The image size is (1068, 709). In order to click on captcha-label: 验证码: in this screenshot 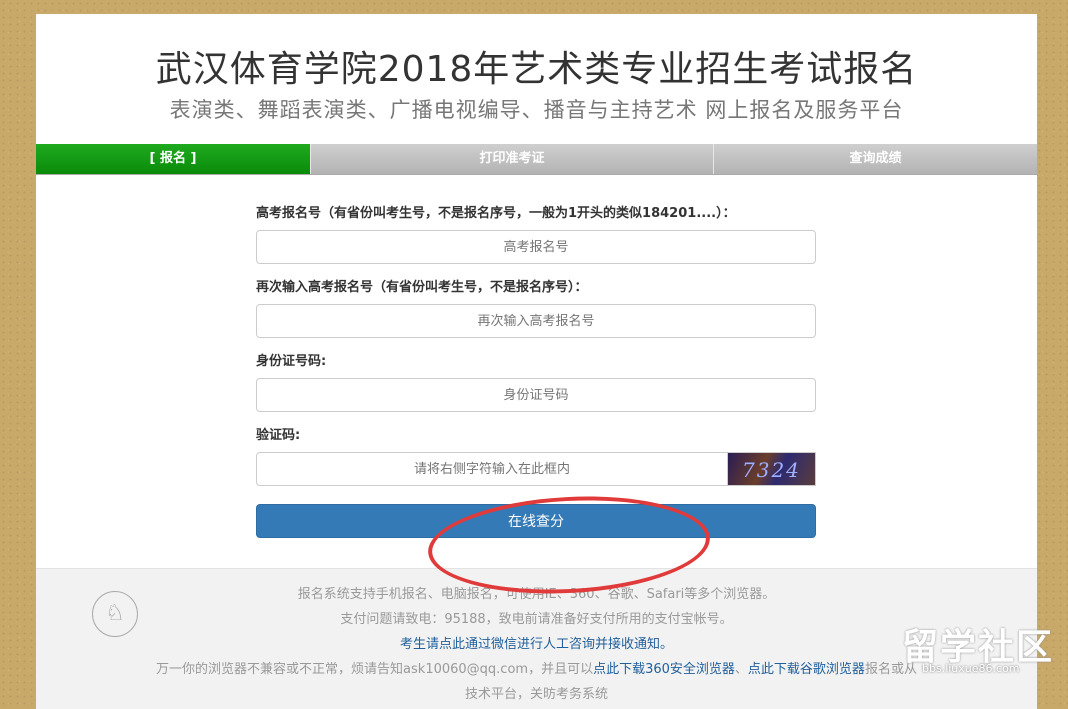, I will do `click(278, 435)`.